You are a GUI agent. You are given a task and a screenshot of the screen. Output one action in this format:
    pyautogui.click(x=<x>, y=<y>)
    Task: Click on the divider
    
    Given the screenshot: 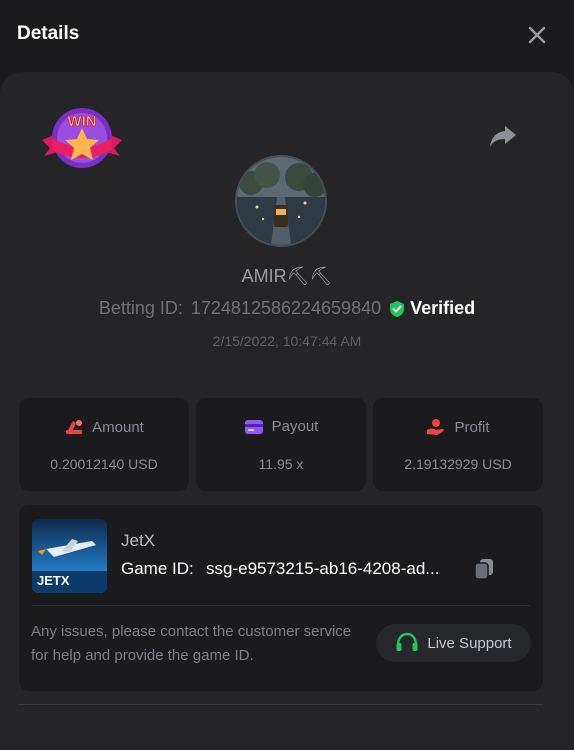 What is the action you would take?
    pyautogui.click(x=281, y=605)
    